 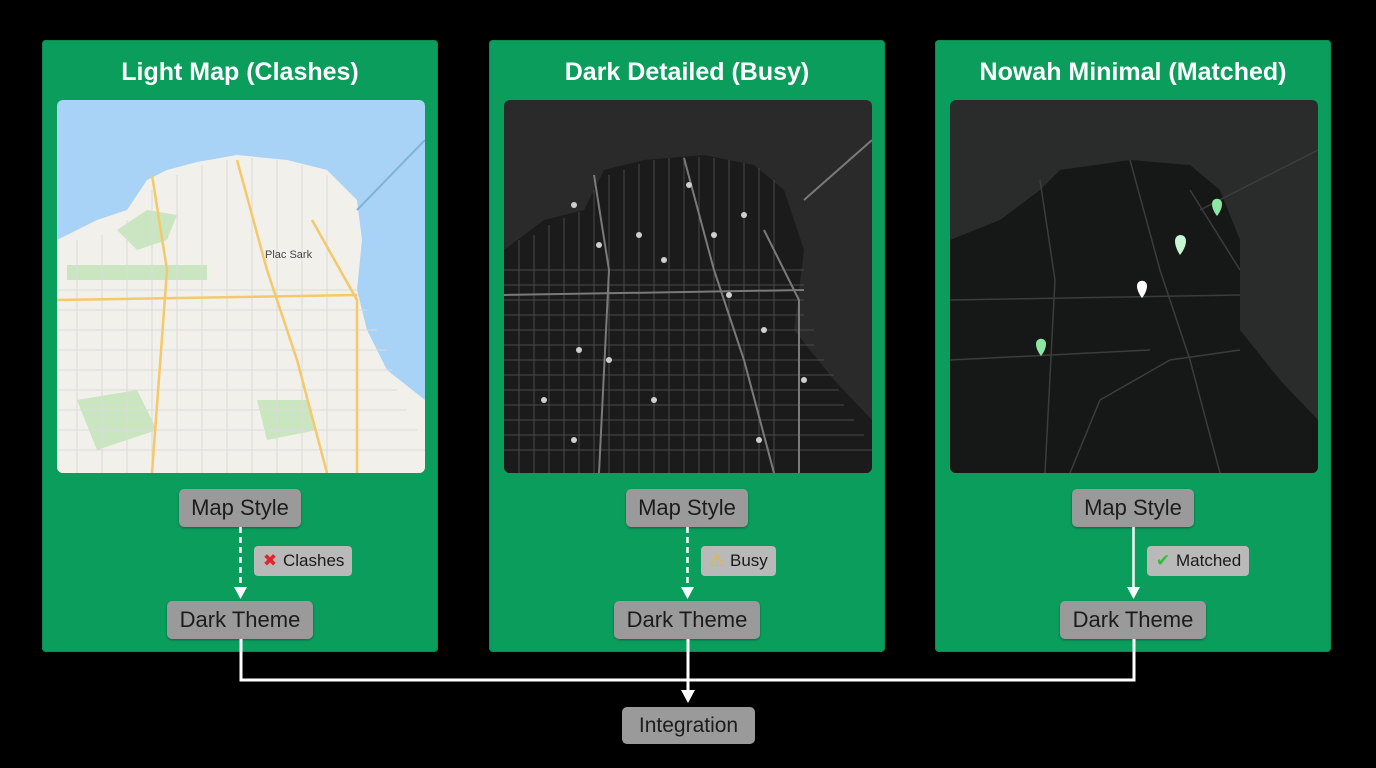 What do you see at coordinates (687, 671) in the screenshot?
I see `integration-flow-lines` at bounding box center [687, 671].